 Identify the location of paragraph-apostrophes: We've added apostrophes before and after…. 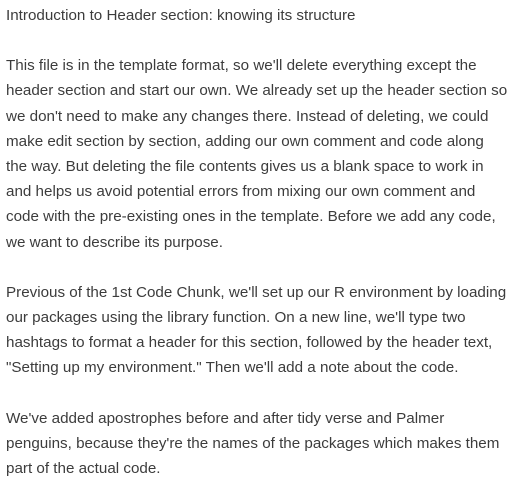
(253, 443).